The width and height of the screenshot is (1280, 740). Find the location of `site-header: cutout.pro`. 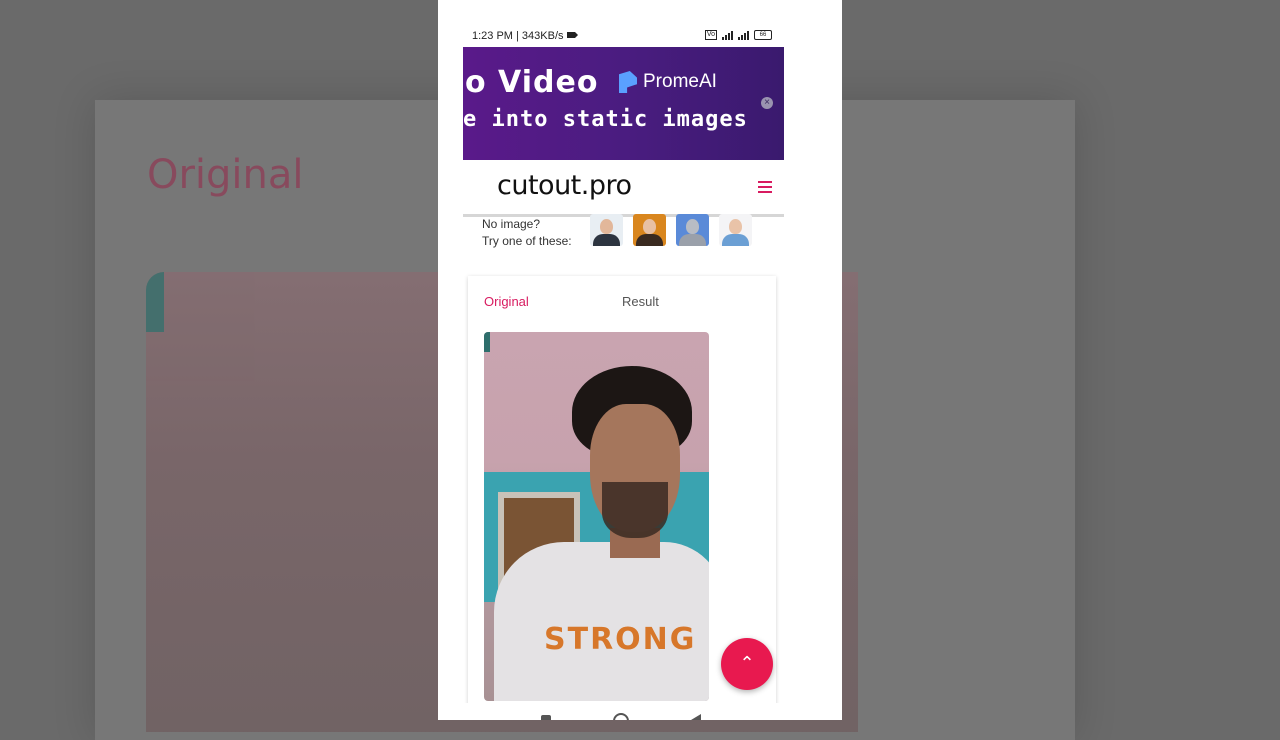

site-header: cutout.pro is located at coordinates (623, 188).